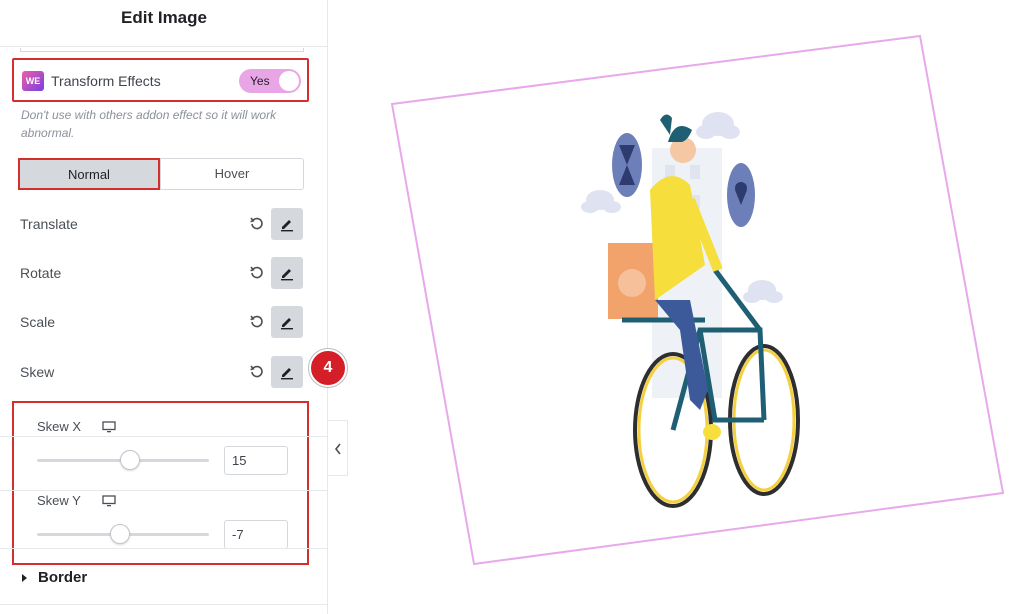 This screenshot has width=1024, height=614. I want to click on location-pin-icon, so click(741, 195).